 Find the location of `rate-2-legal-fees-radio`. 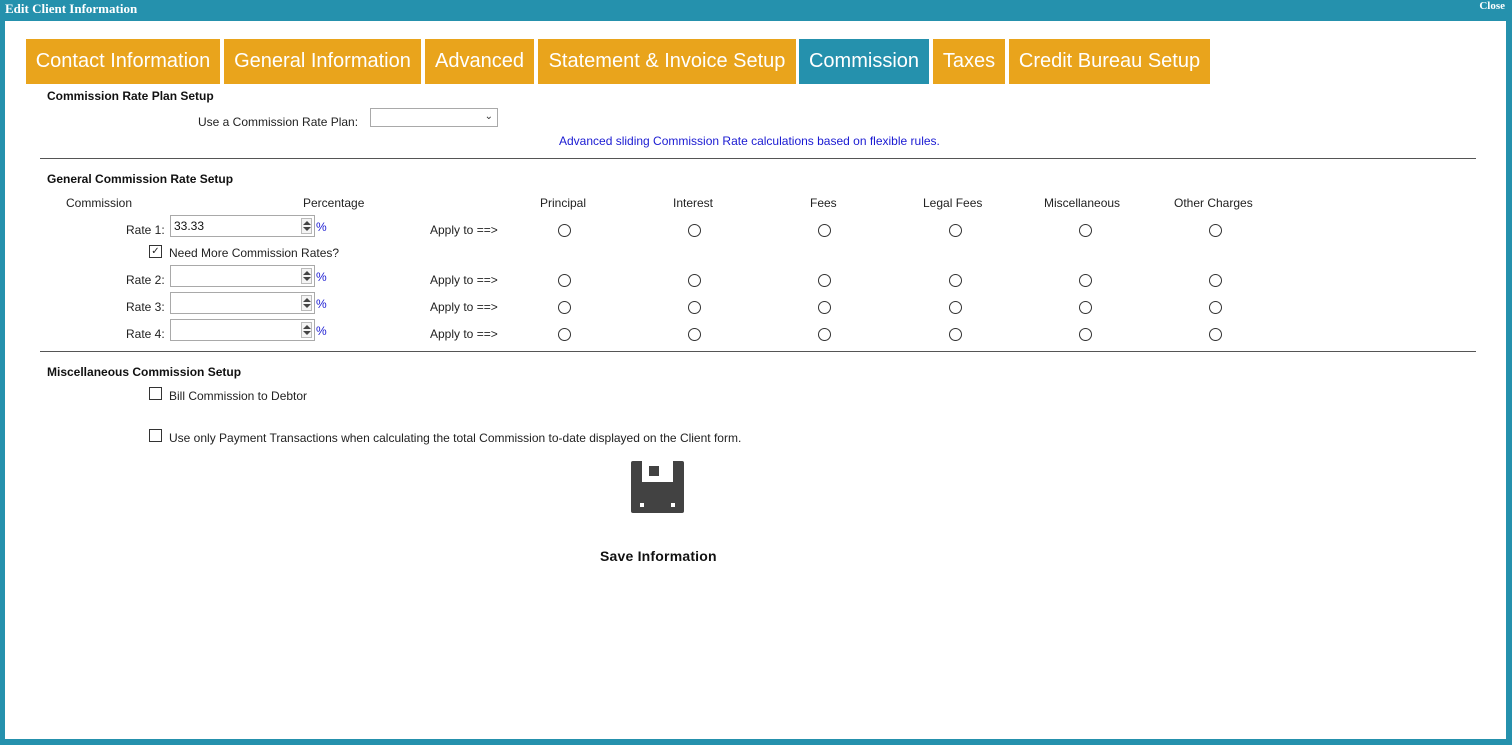

rate-2-legal-fees-radio is located at coordinates (955, 280).